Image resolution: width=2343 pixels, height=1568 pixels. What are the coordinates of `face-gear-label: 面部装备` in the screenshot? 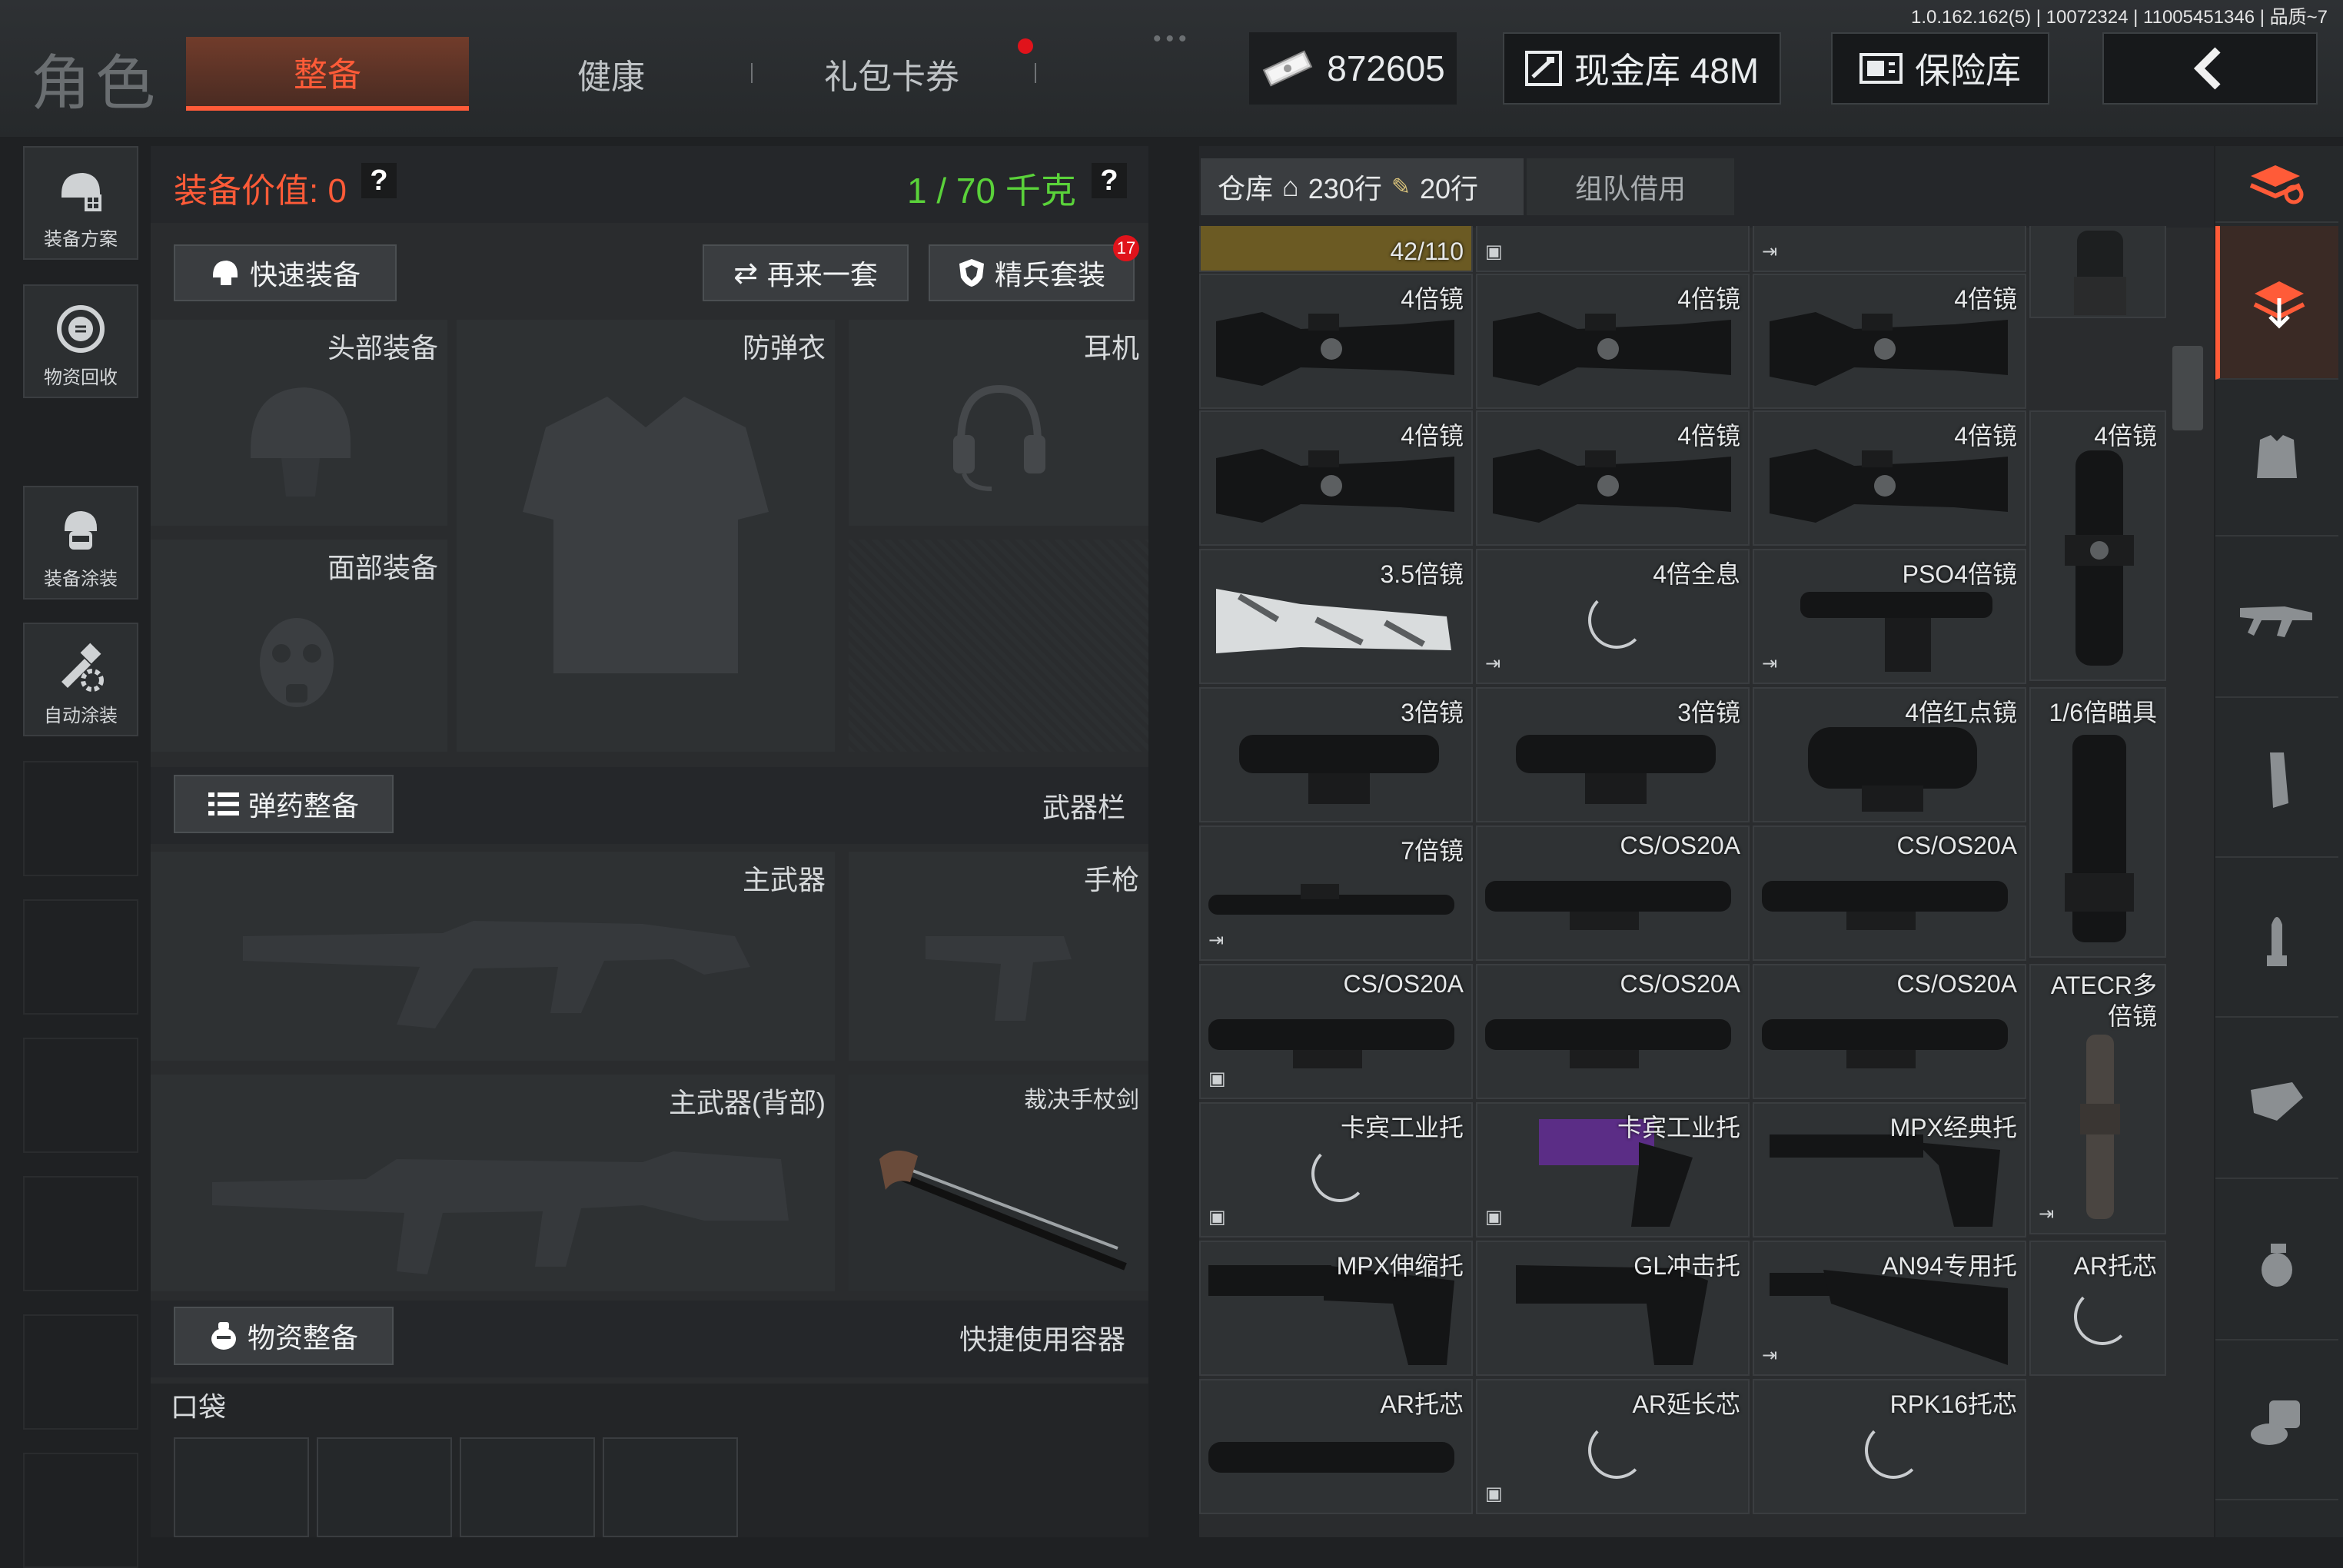 It's located at (382, 567).